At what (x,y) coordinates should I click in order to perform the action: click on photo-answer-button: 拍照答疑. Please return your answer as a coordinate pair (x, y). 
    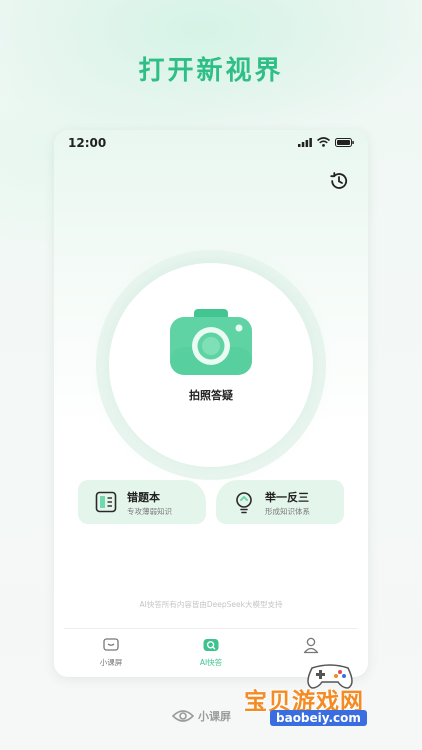
    Looking at the image, I should click on (211, 365).